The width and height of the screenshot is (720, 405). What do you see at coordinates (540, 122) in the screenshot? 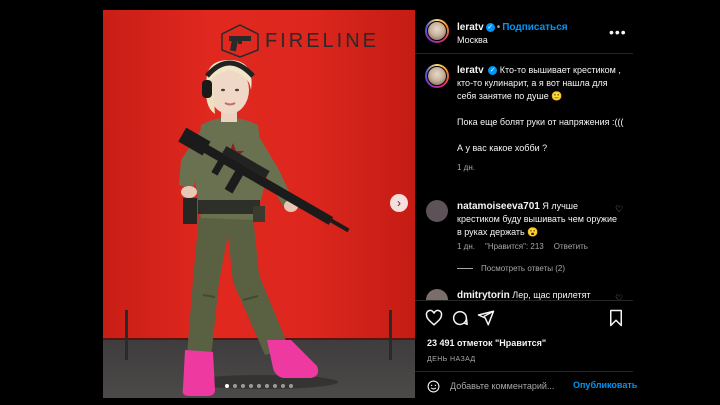
I see `caption-line-2: Пока еще болят руки от напряжения :(((` at bounding box center [540, 122].